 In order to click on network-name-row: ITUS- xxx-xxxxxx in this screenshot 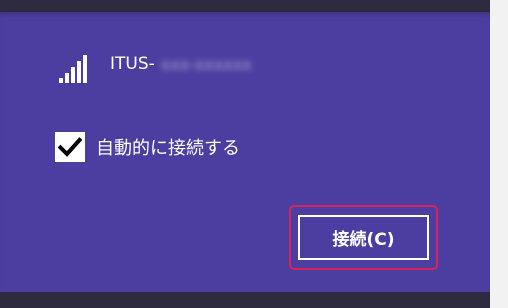, I will do `click(181, 64)`.